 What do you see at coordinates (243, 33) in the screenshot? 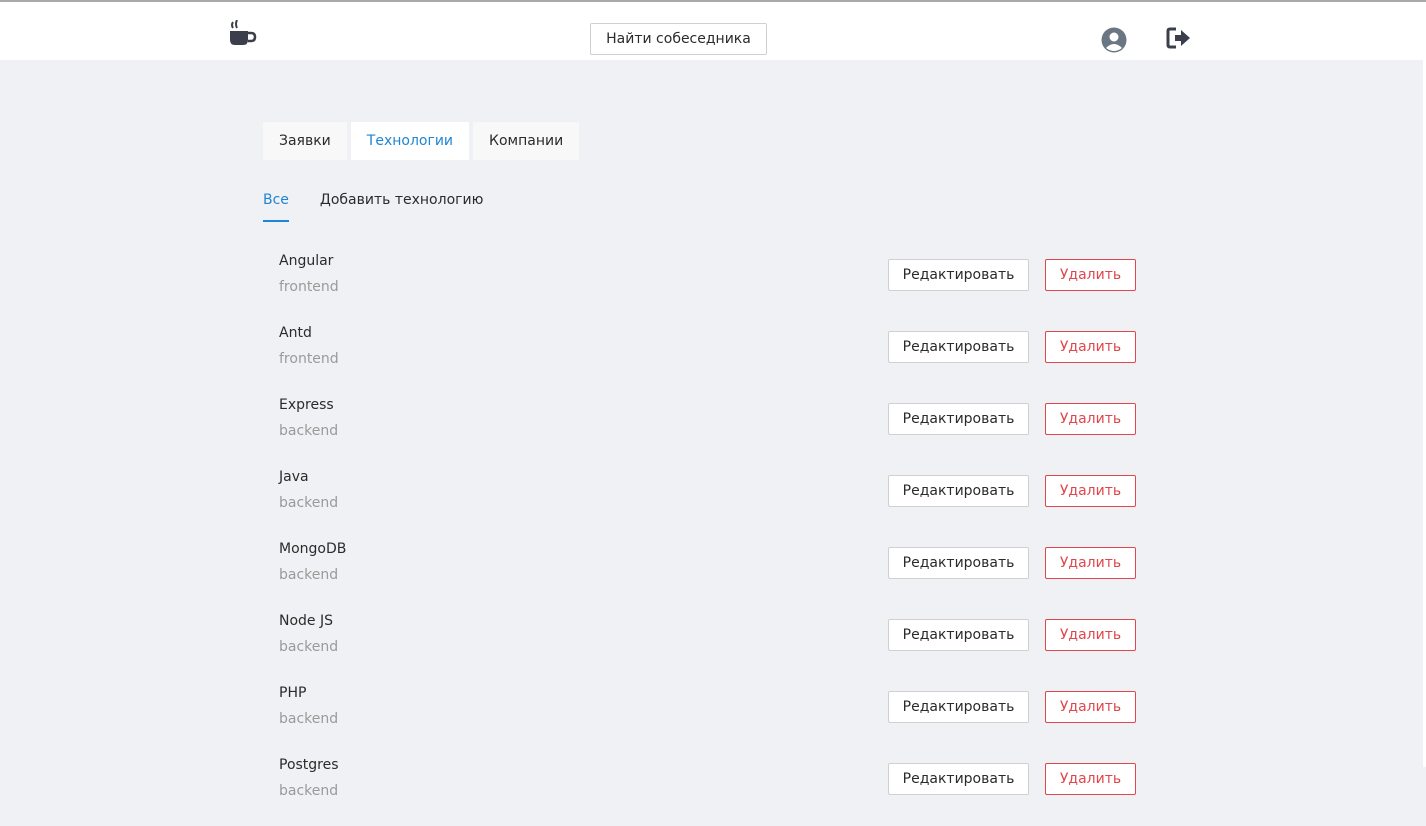
I see `coffee-cup-icon` at bounding box center [243, 33].